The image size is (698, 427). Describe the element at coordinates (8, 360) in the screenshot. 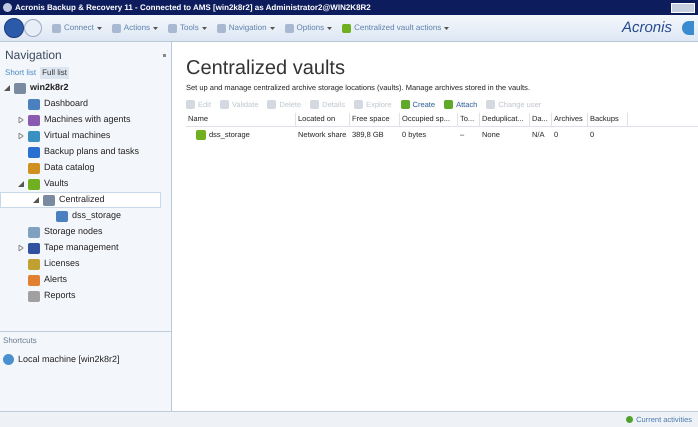

I see `globe-icon` at that location.